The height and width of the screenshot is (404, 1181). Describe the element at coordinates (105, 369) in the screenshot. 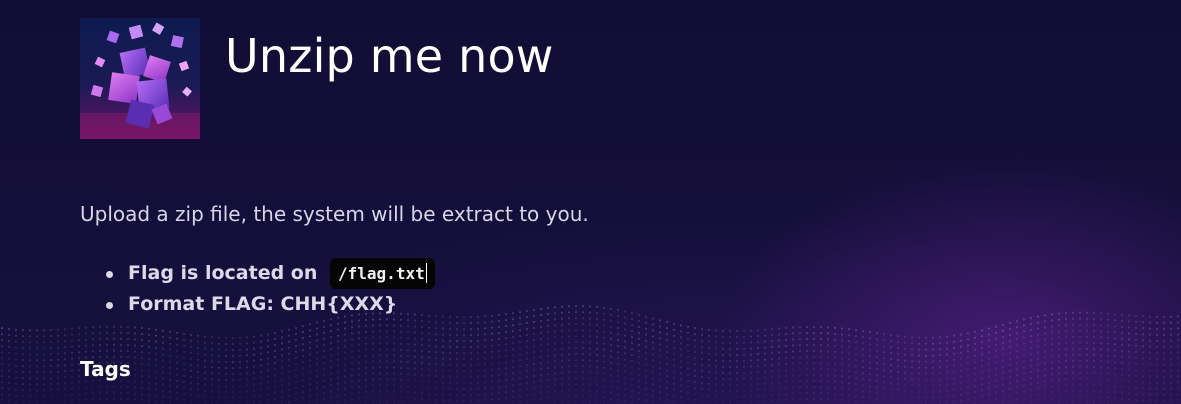

I see `tags-heading: Tags` at that location.